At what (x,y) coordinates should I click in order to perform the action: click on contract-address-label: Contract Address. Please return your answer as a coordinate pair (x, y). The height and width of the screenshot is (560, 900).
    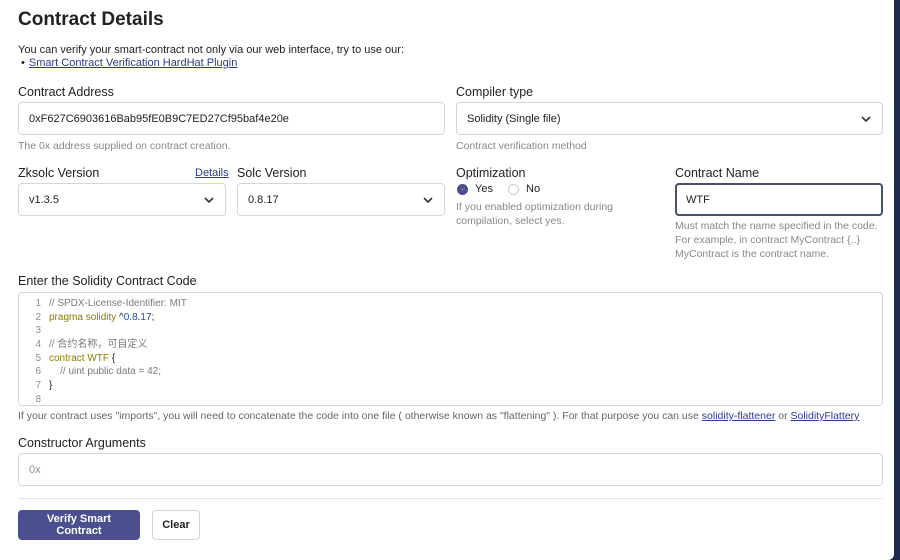
    Looking at the image, I should click on (66, 92).